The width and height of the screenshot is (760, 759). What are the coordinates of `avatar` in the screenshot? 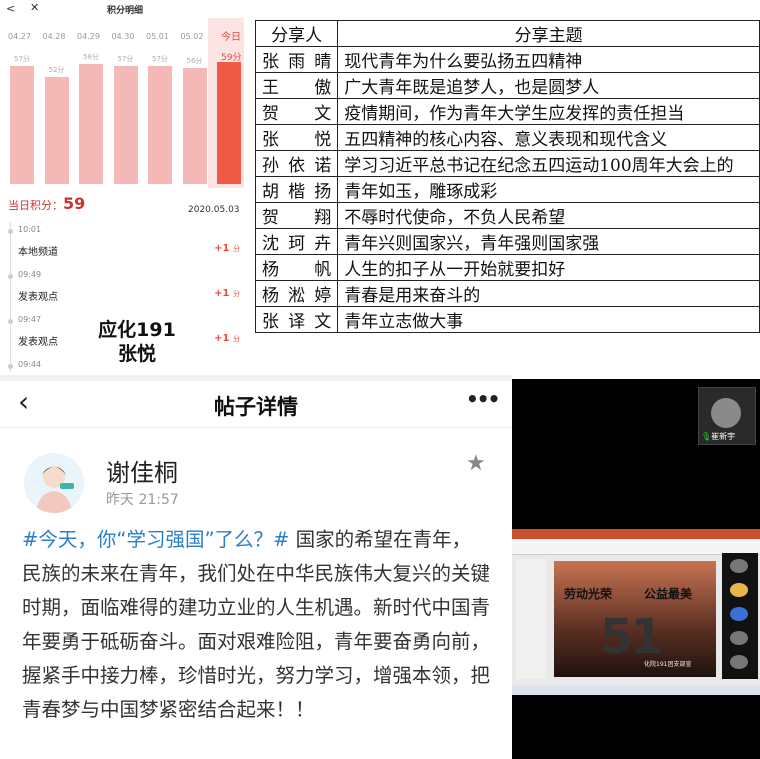 It's located at (54, 483).